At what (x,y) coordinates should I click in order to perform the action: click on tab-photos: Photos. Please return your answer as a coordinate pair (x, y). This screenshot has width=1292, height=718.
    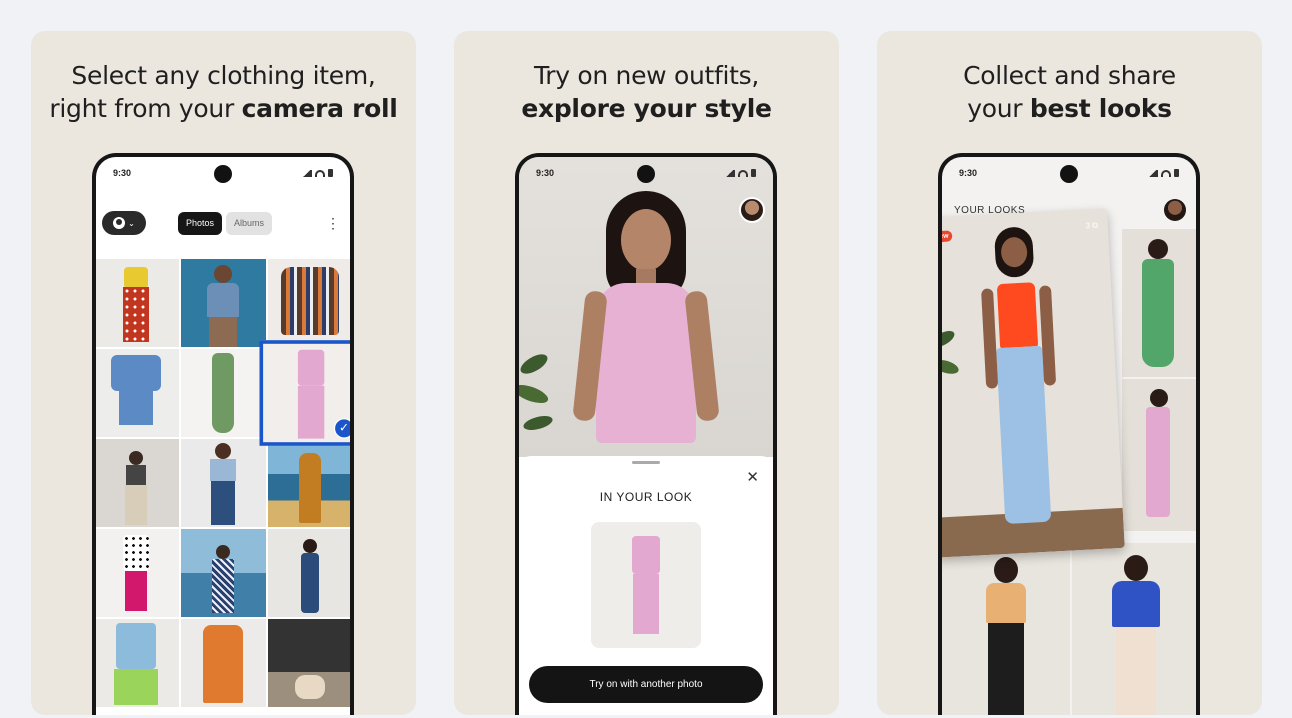
    Looking at the image, I should click on (200, 223).